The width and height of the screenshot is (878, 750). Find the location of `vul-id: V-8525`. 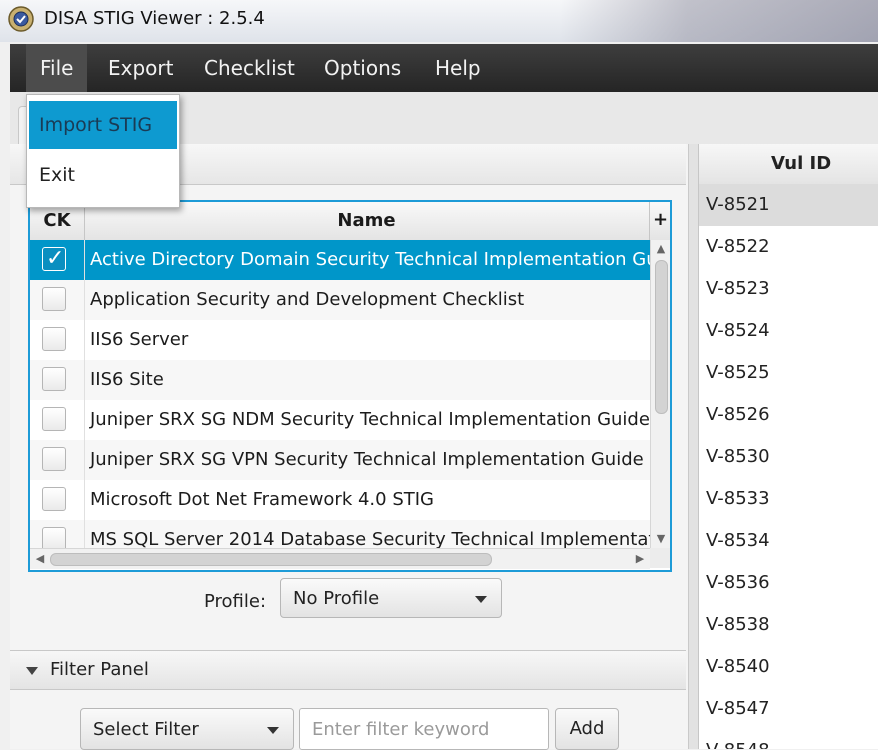

vul-id: V-8525 is located at coordinates (738, 372).